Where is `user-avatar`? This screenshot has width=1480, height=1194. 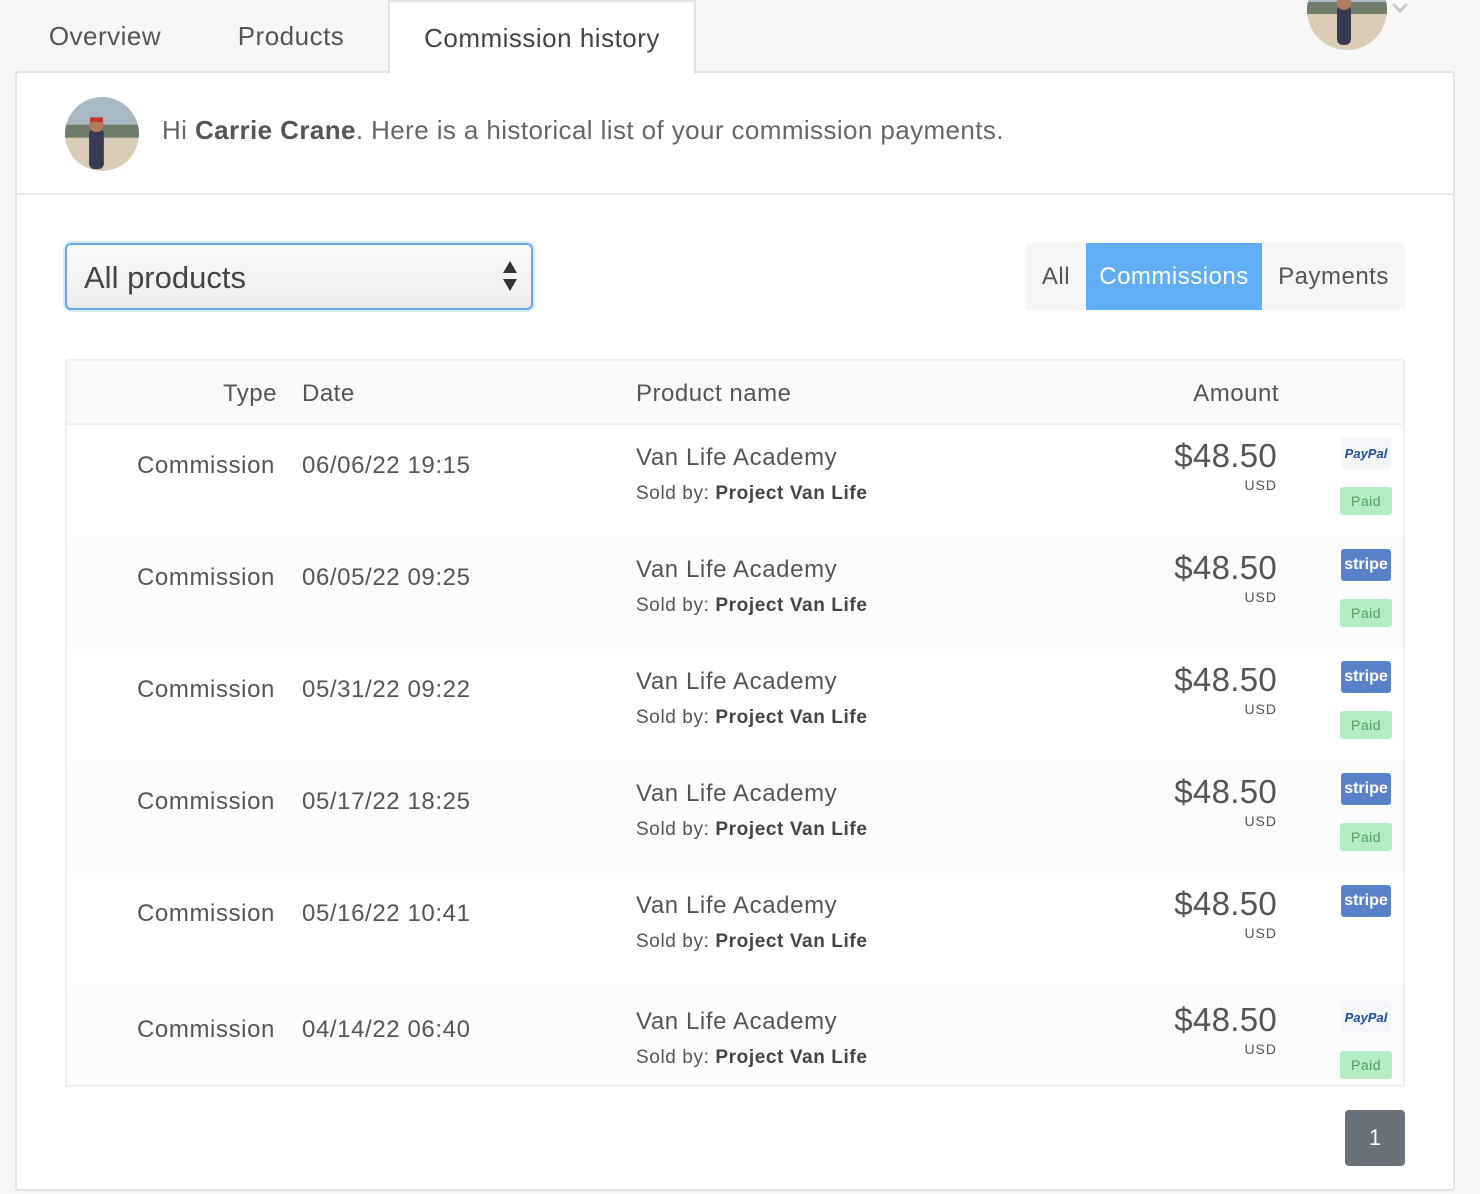 user-avatar is located at coordinates (1347, 25).